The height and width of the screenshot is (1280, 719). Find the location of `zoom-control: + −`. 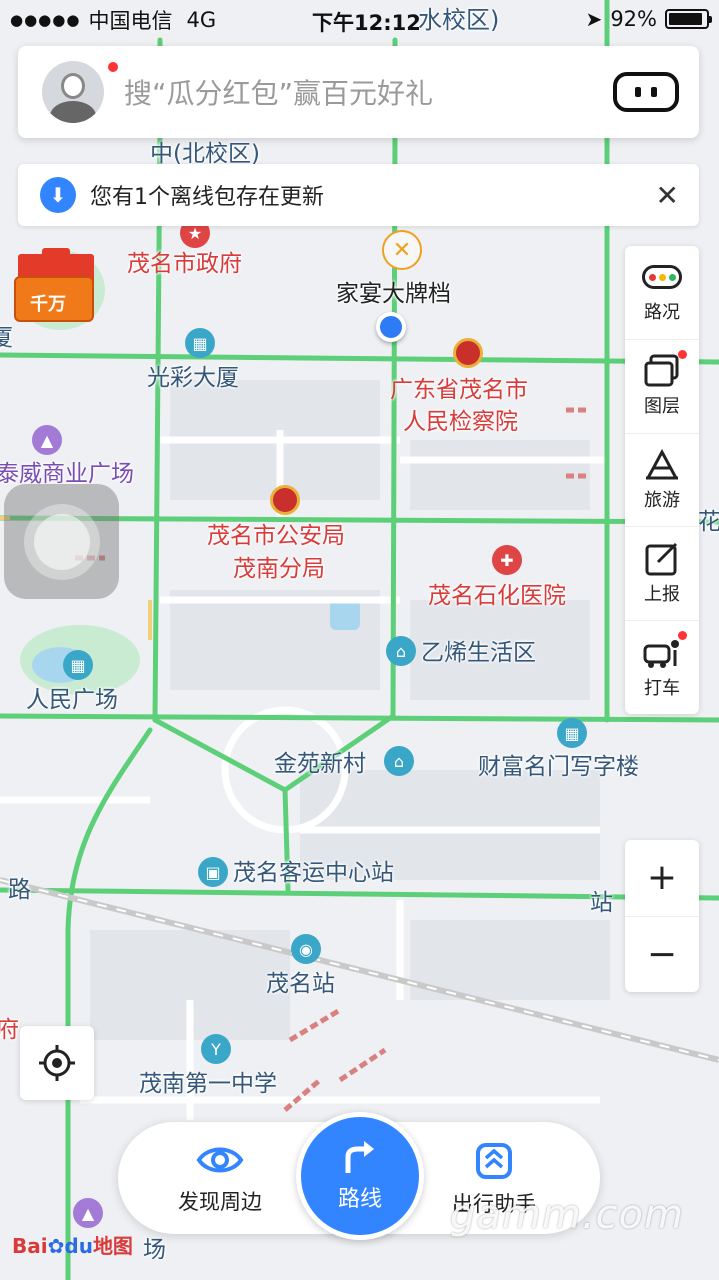

zoom-control: + − is located at coordinates (662, 916).